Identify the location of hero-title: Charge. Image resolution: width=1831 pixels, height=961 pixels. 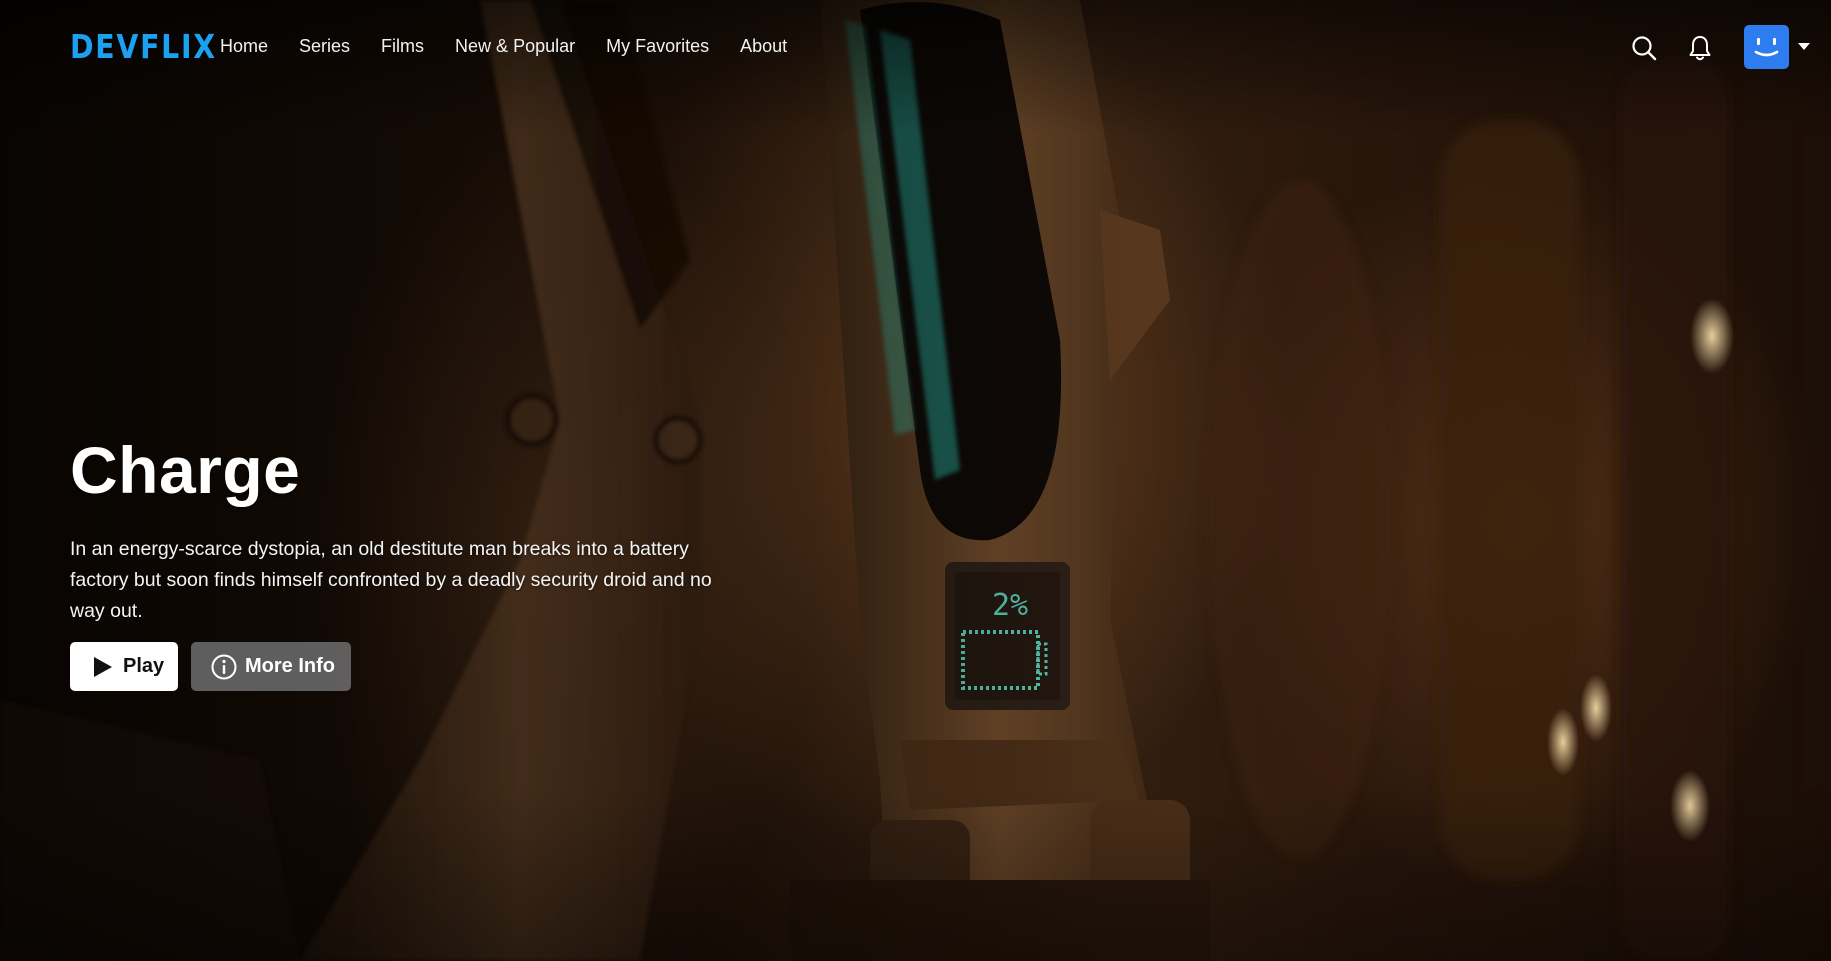
(185, 470).